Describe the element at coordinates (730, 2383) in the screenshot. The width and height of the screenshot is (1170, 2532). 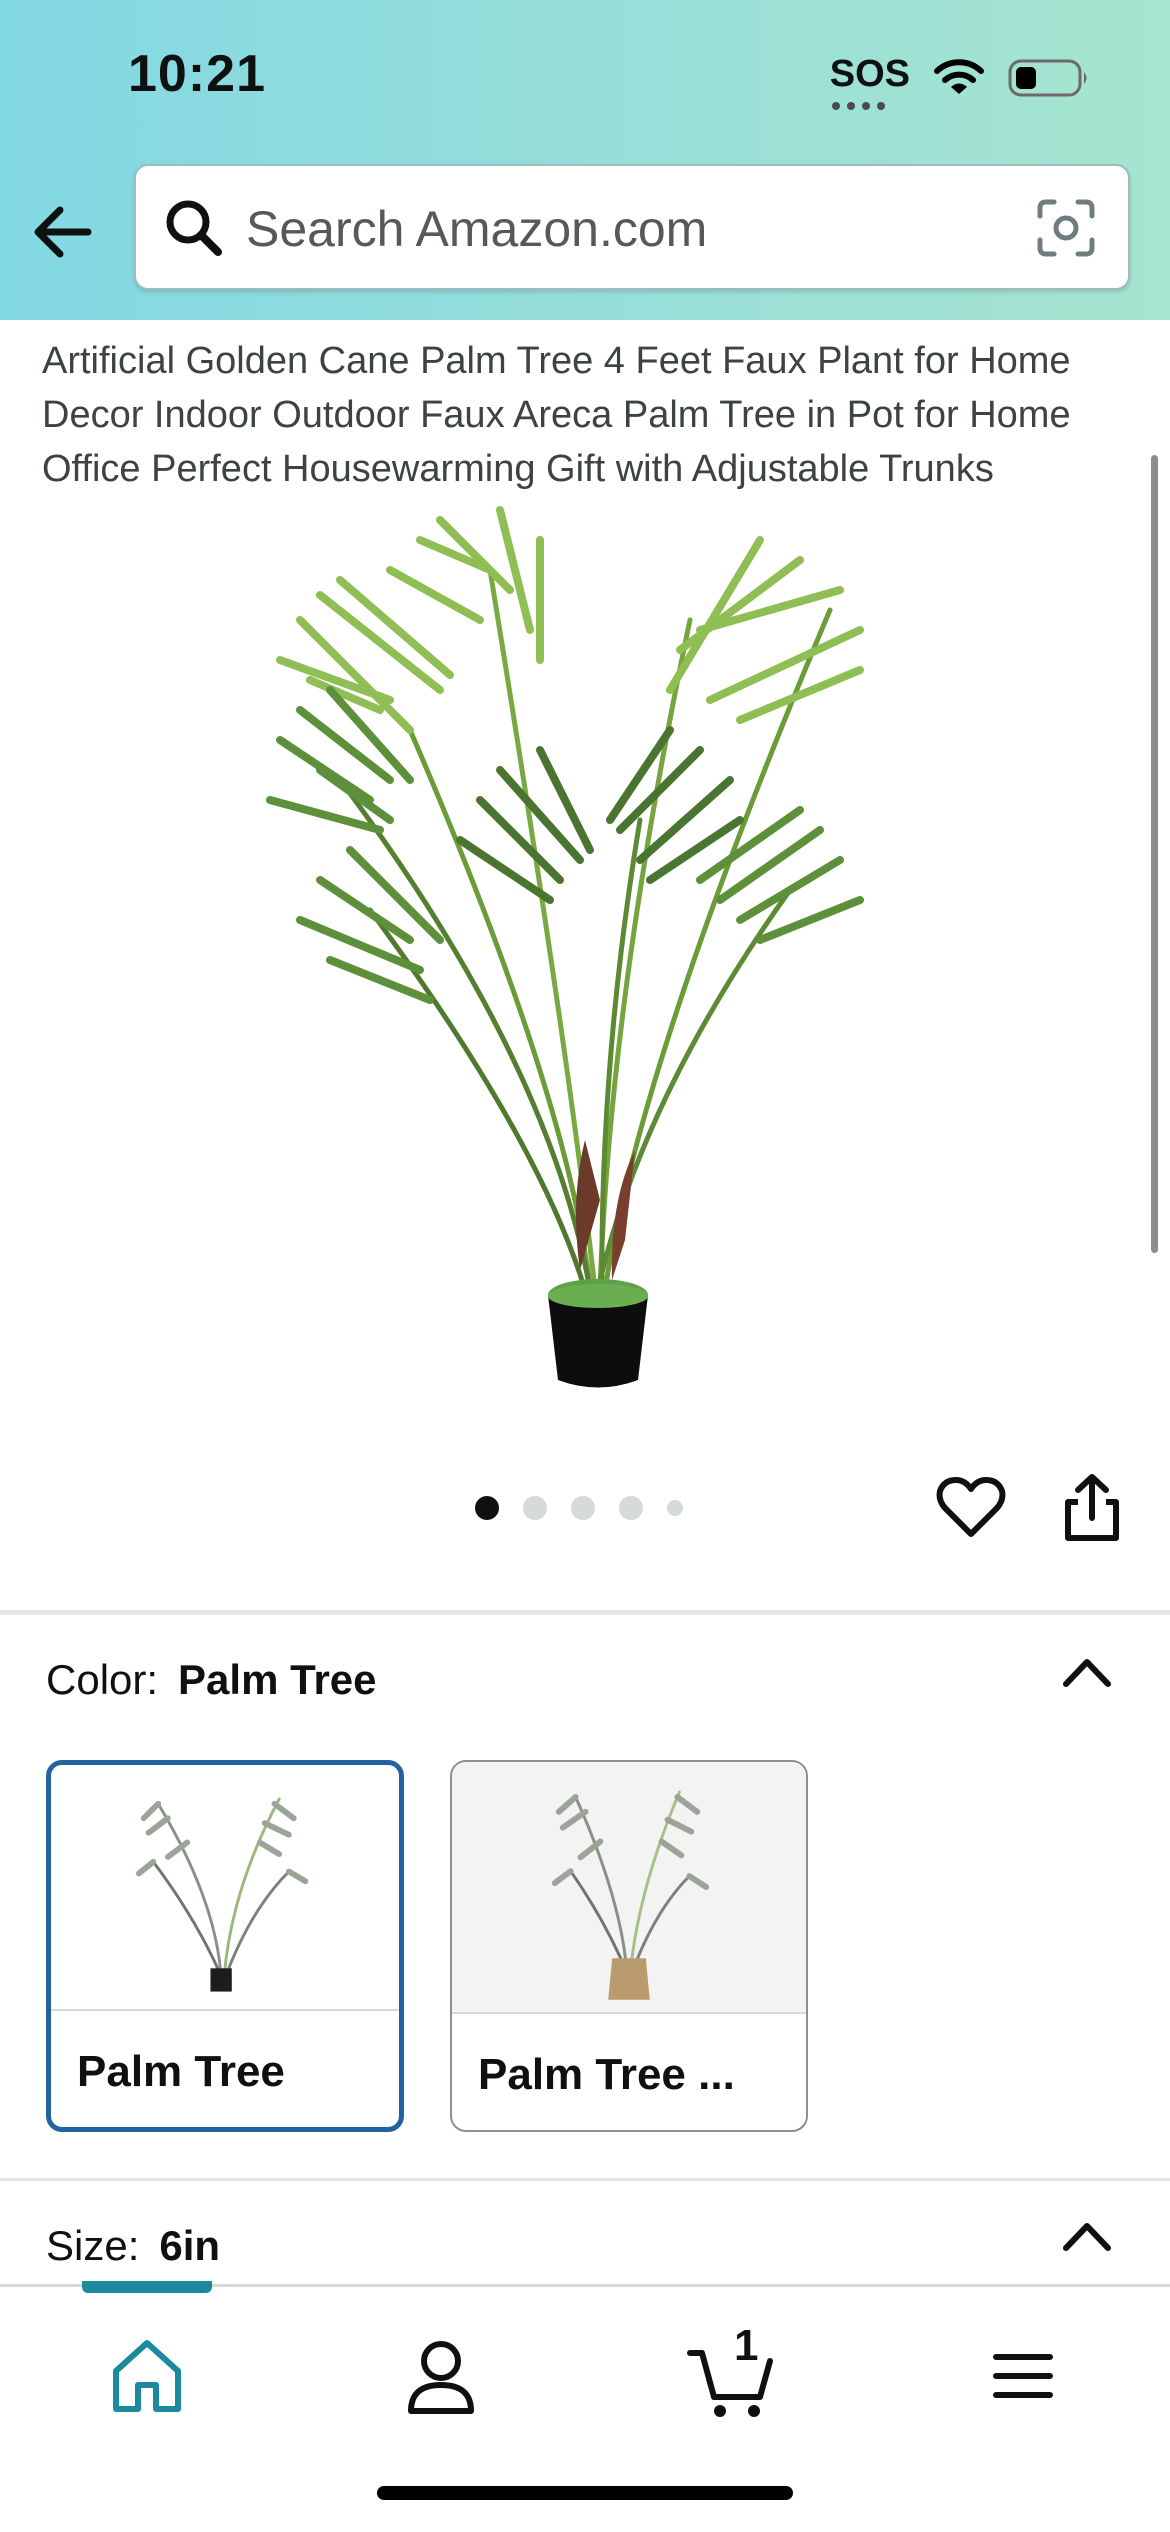
I see `cart-icon` at that location.